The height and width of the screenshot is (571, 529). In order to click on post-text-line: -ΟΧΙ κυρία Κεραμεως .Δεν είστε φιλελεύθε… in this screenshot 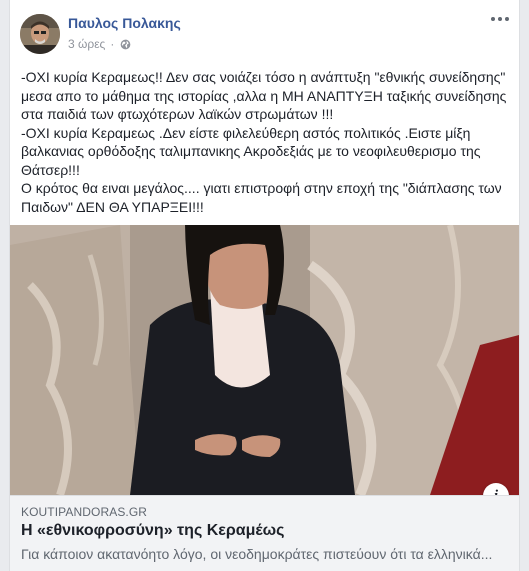, I will do `click(246, 132)`.